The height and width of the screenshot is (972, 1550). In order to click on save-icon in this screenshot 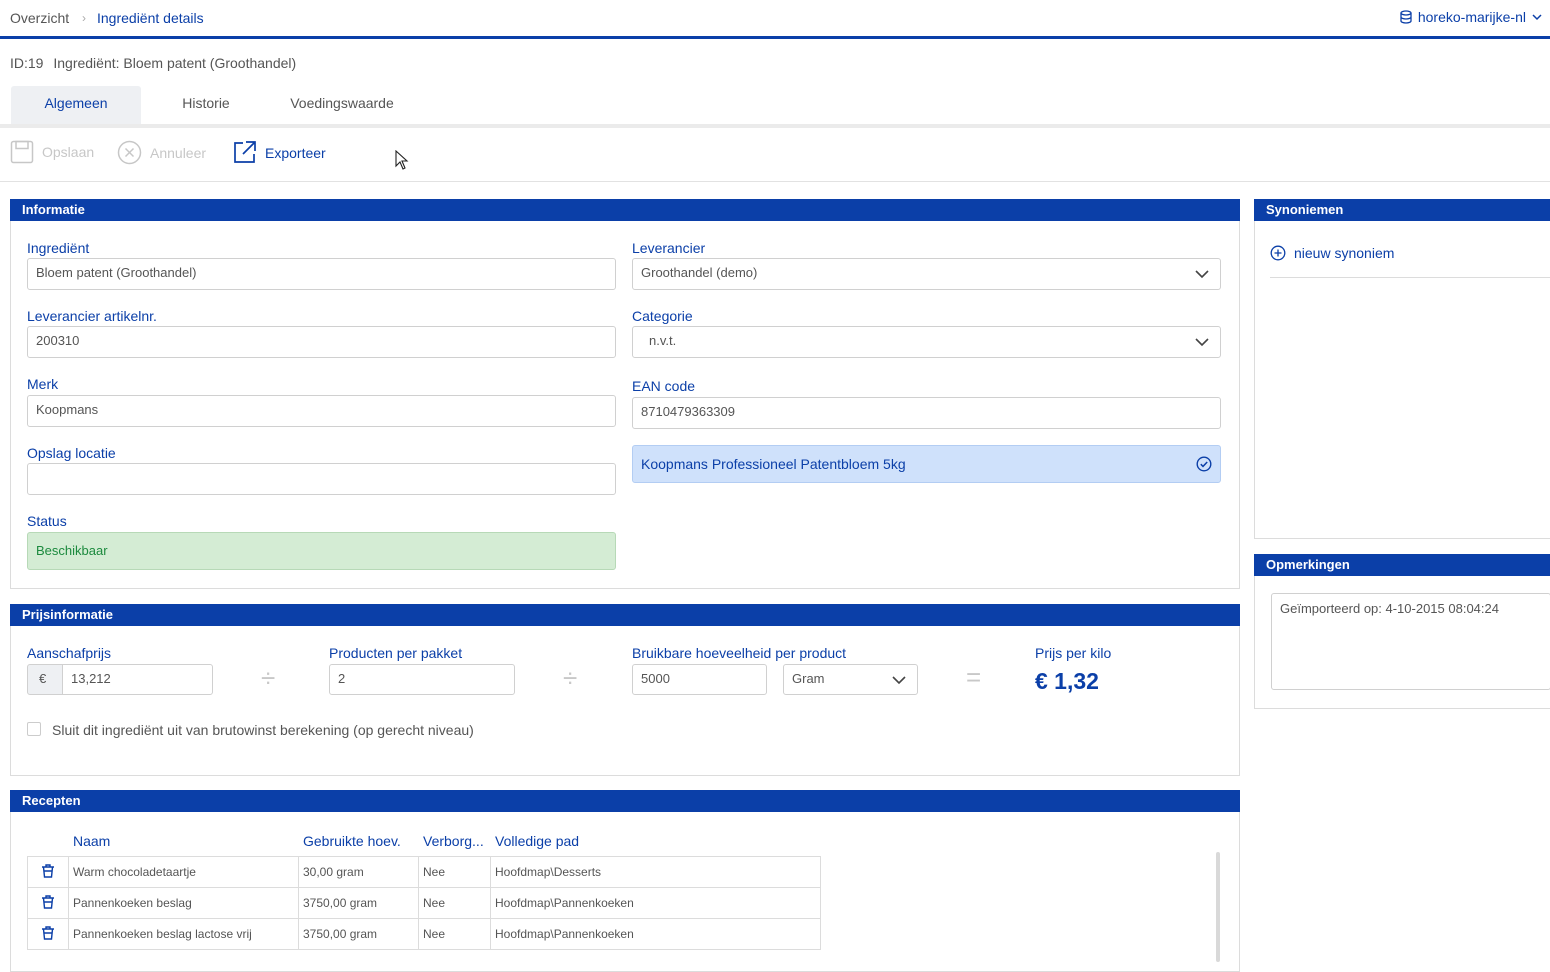, I will do `click(22, 152)`.